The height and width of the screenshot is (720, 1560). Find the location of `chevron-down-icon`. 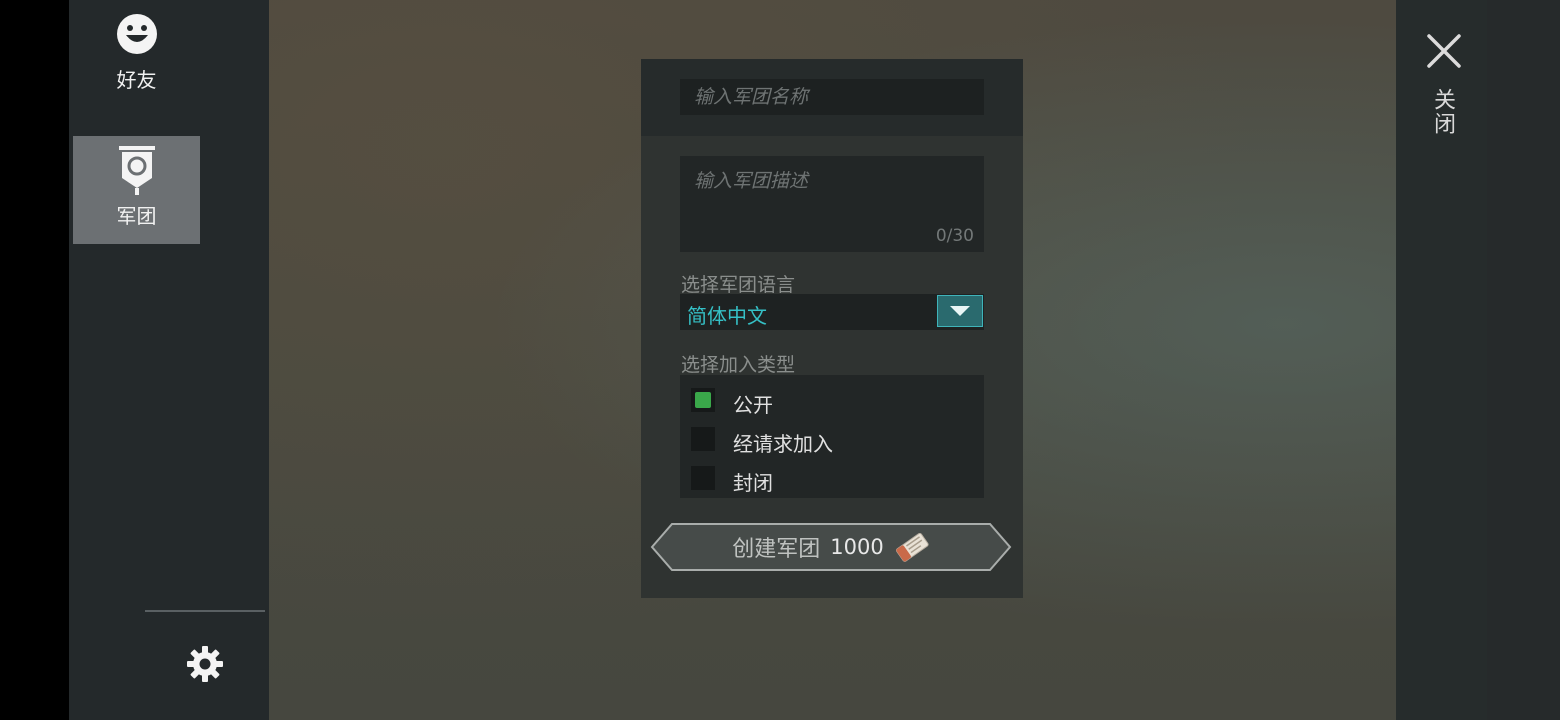

chevron-down-icon is located at coordinates (960, 311).